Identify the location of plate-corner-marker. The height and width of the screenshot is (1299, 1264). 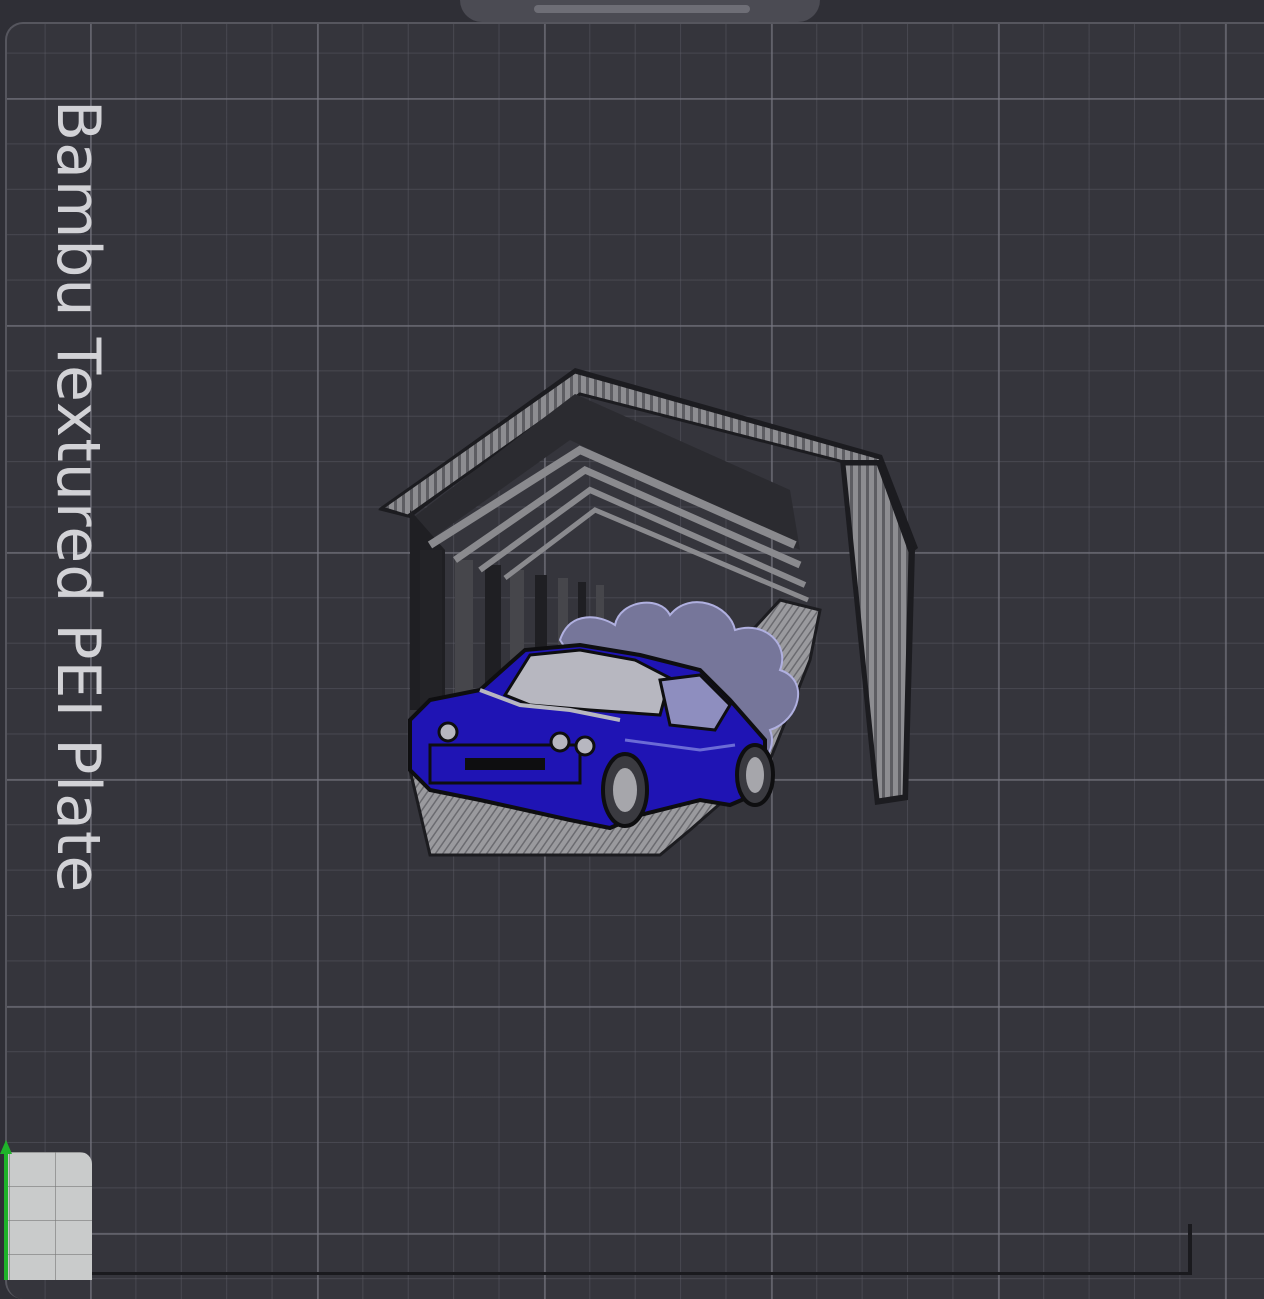
(1190, 1249).